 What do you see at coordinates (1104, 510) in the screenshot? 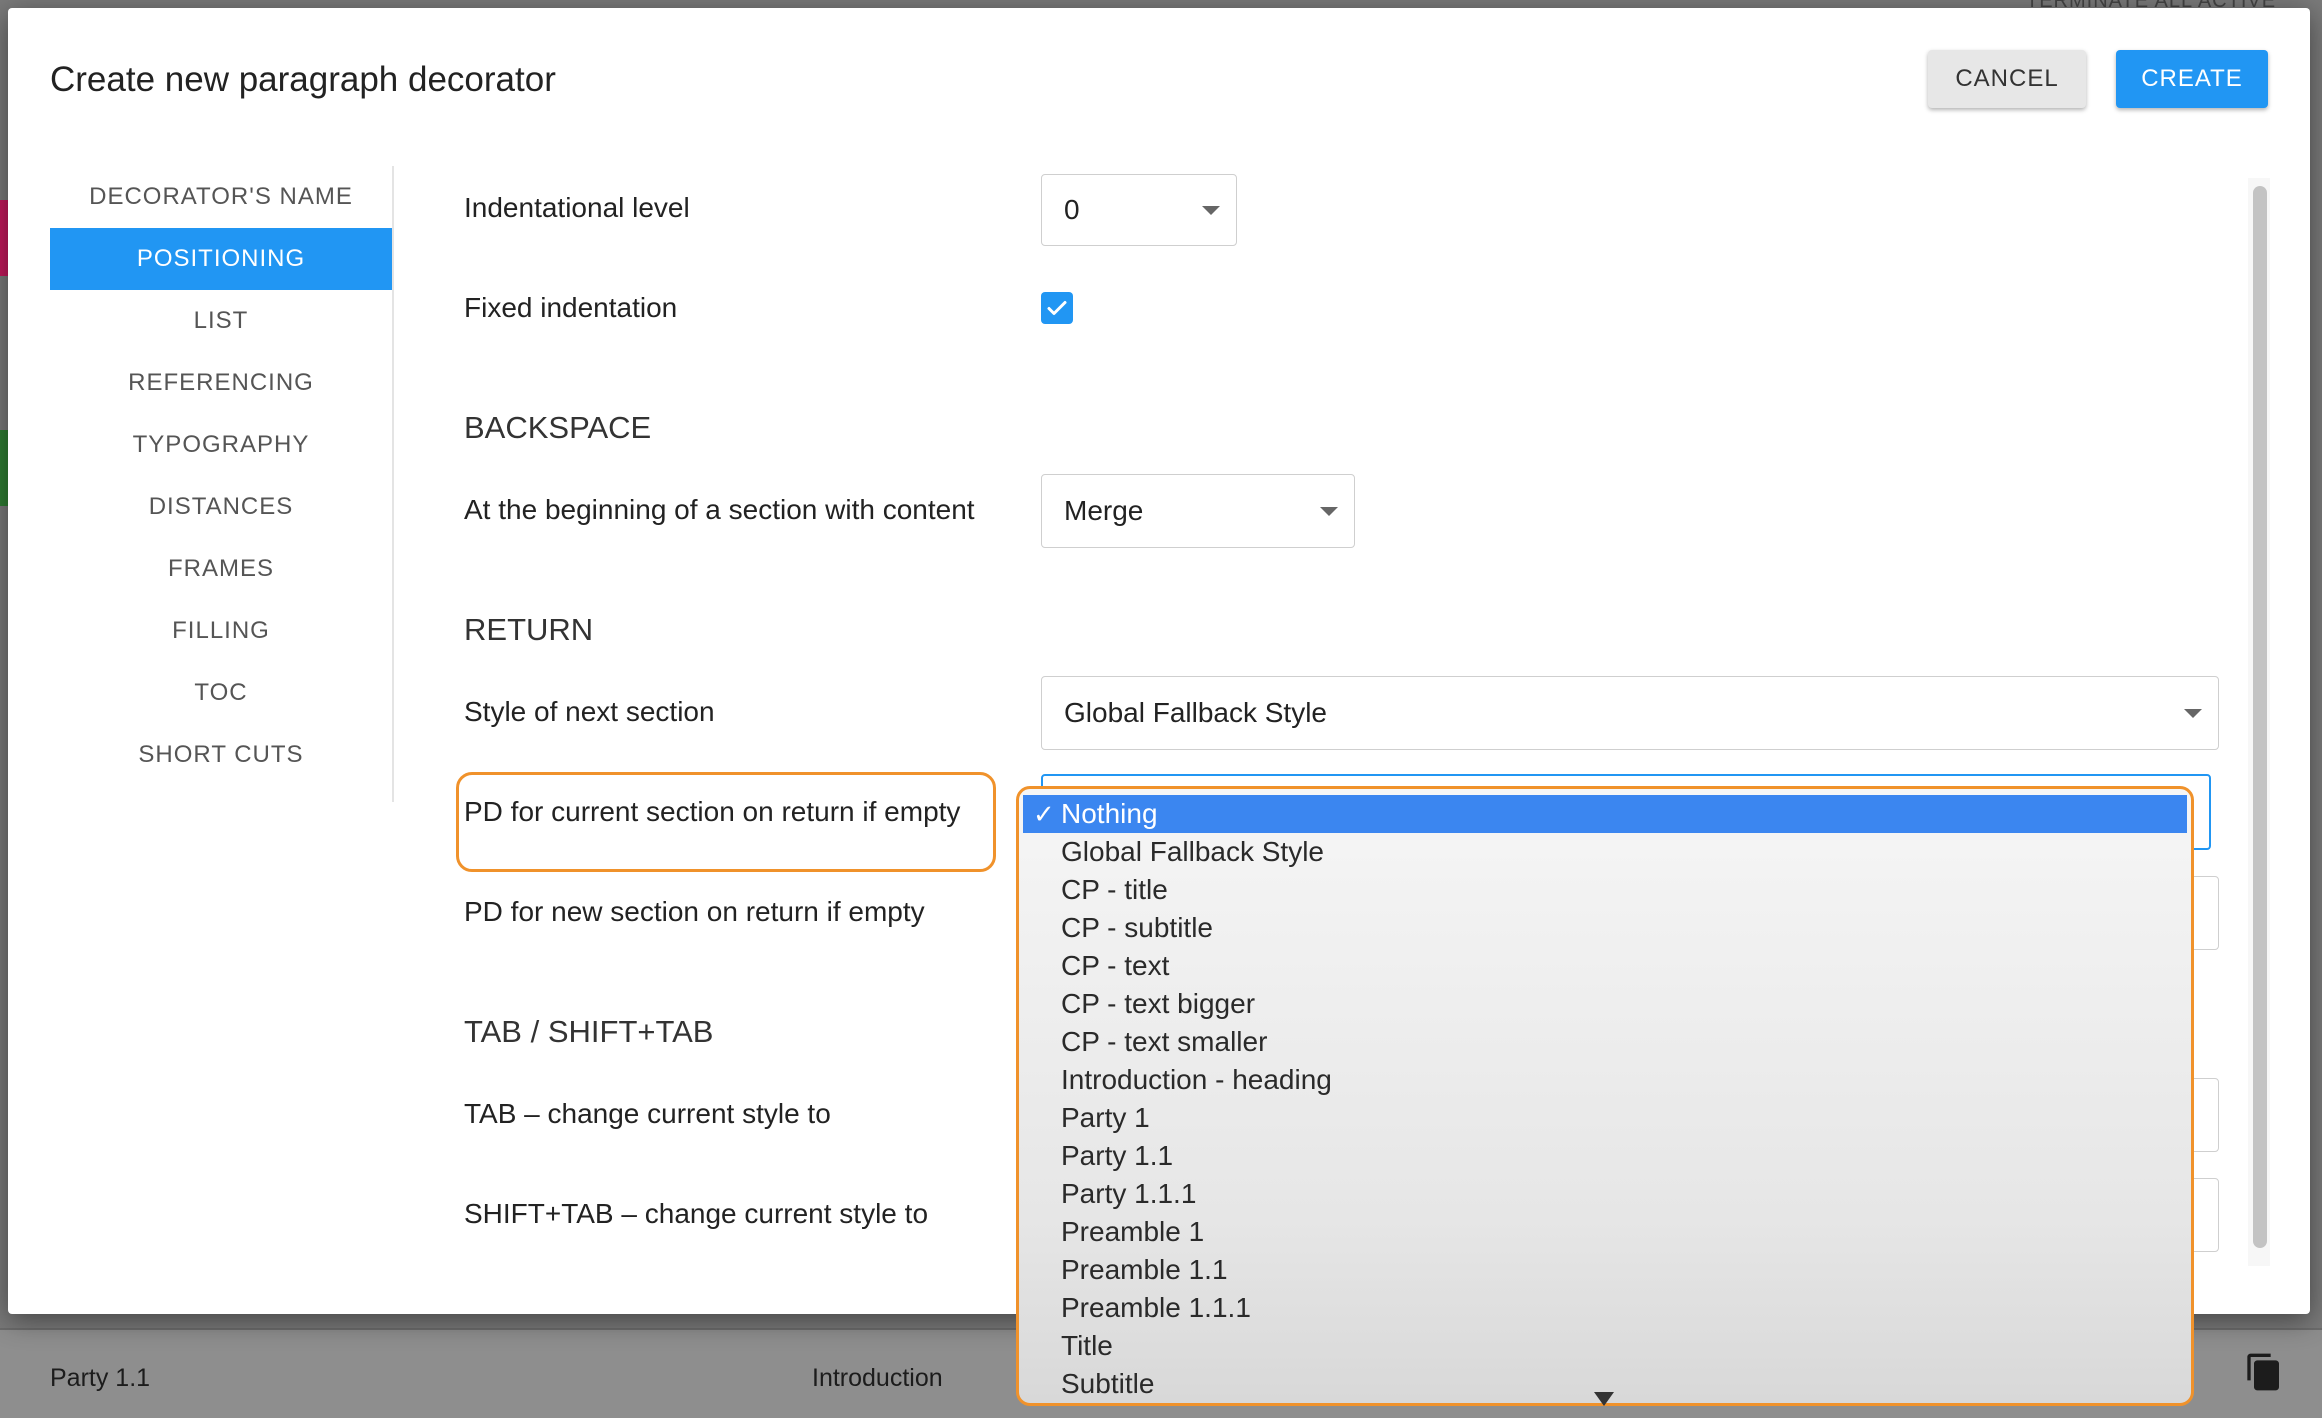
I see `backspace-beginning-value: Merge` at bounding box center [1104, 510].